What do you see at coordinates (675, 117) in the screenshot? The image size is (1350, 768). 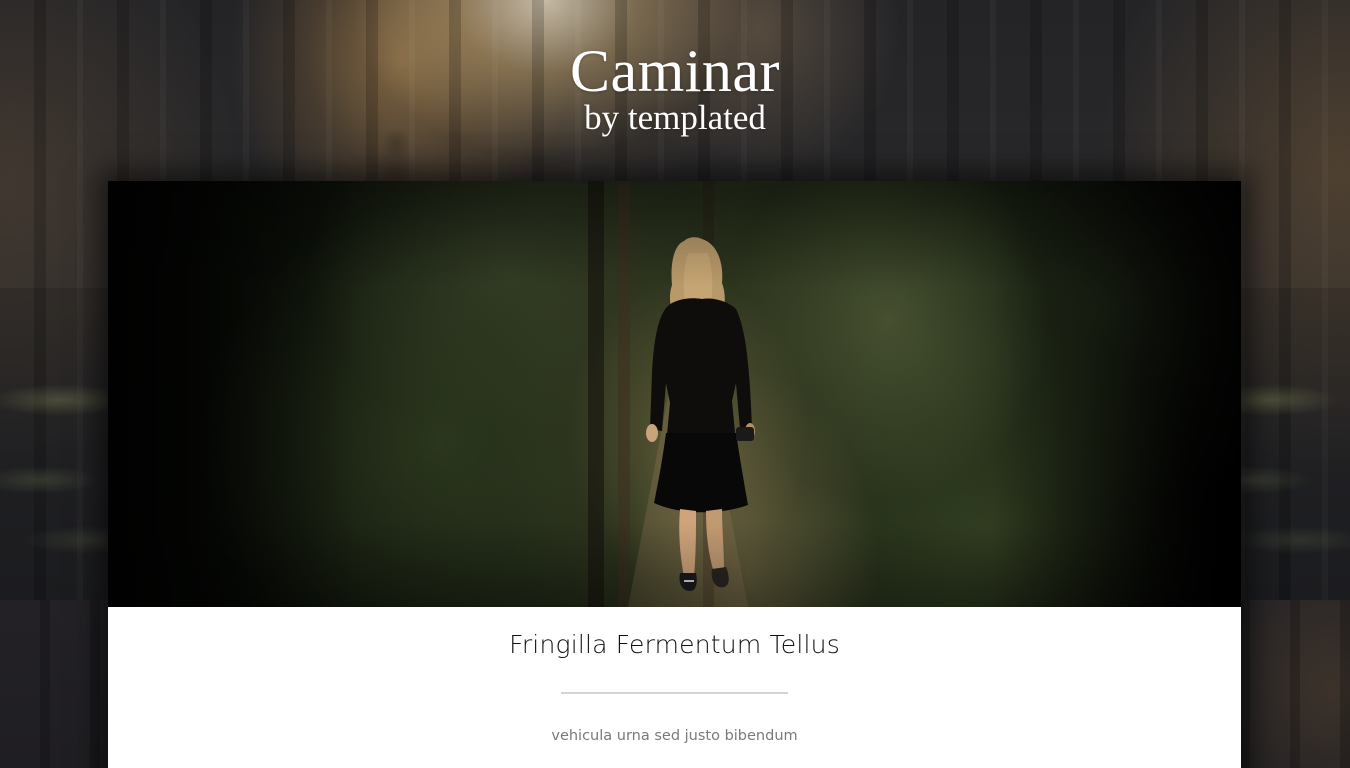 I see `site-subtitle: by templated` at bounding box center [675, 117].